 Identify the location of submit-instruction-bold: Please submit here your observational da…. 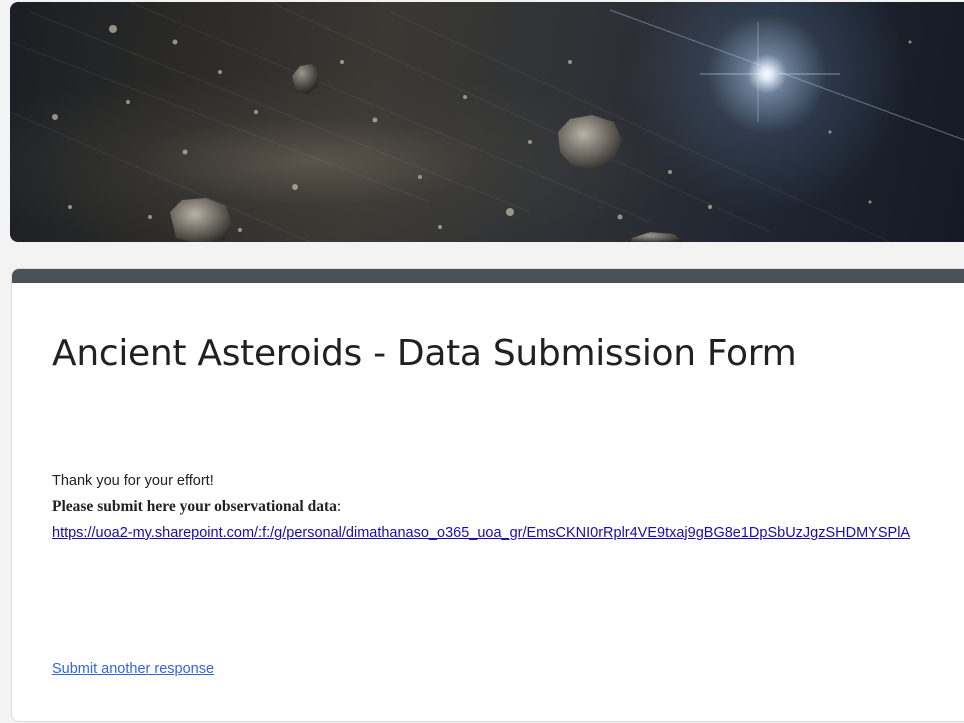
(194, 506).